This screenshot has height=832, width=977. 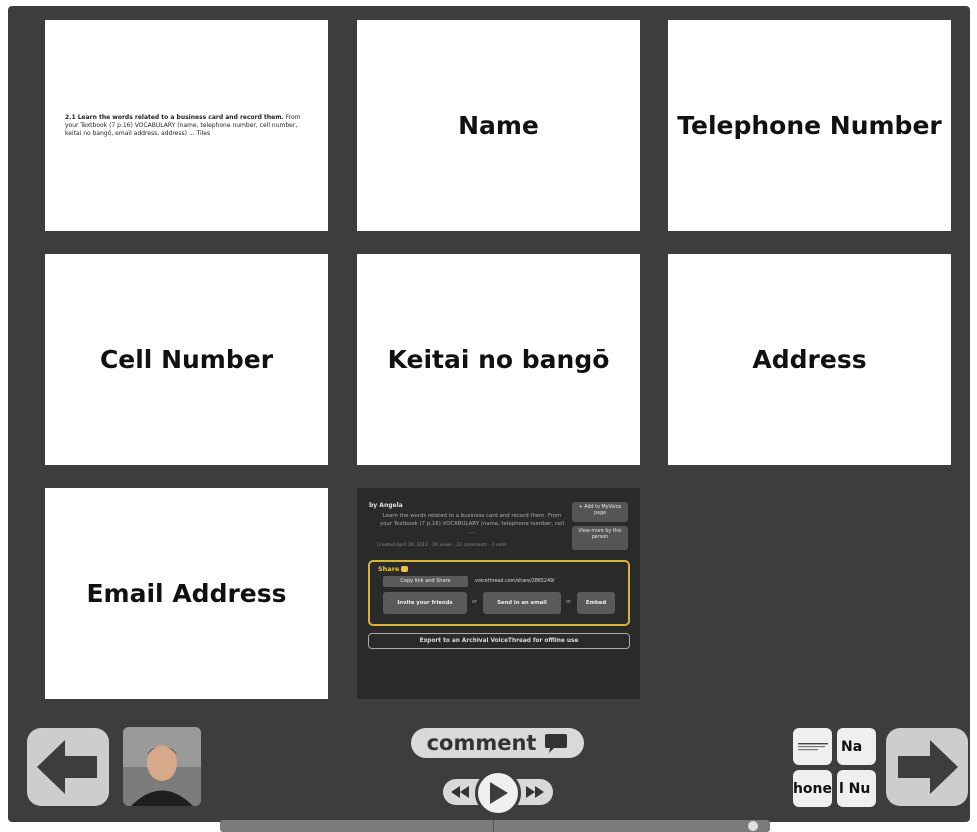 I want to click on slide-tile-name: Name, so click(x=498, y=125).